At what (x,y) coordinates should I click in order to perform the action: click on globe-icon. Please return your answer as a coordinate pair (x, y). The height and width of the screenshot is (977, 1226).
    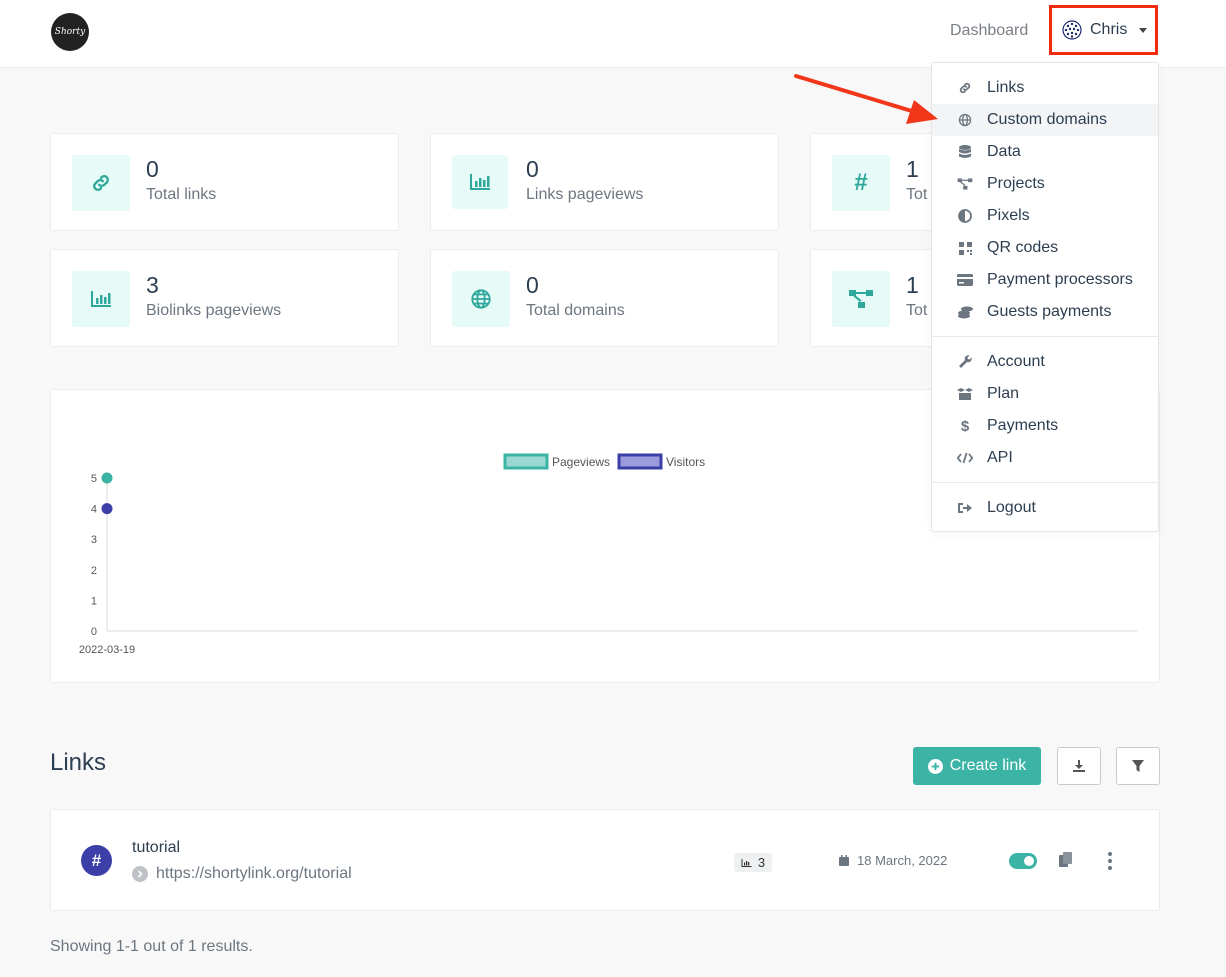
    Looking at the image, I should click on (481, 299).